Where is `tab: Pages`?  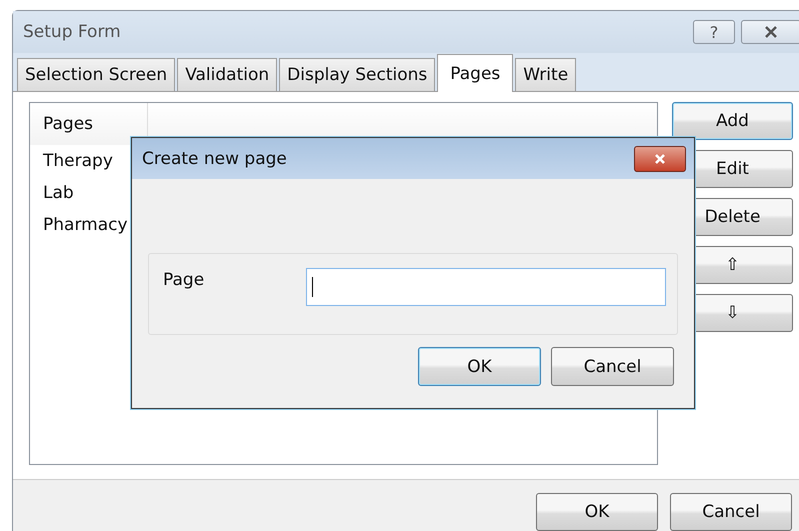 tab: Pages is located at coordinates (475, 73).